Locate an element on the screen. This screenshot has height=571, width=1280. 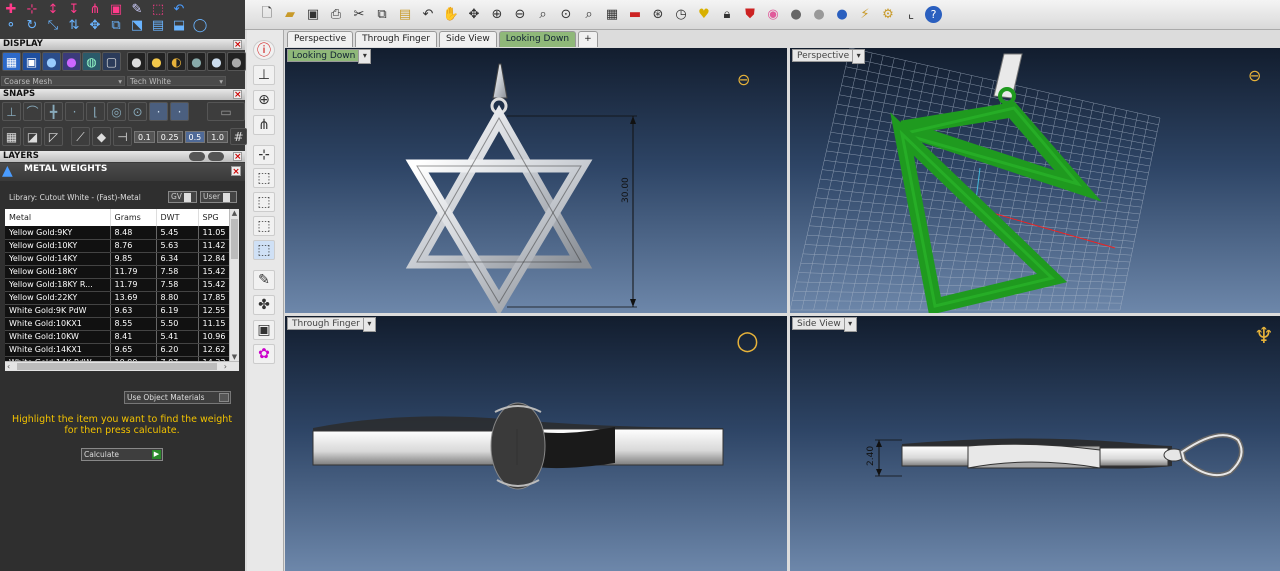
table-row: Yellow Gold:9KY 8.48 5.45 11.05 is located at coordinates (122, 233).